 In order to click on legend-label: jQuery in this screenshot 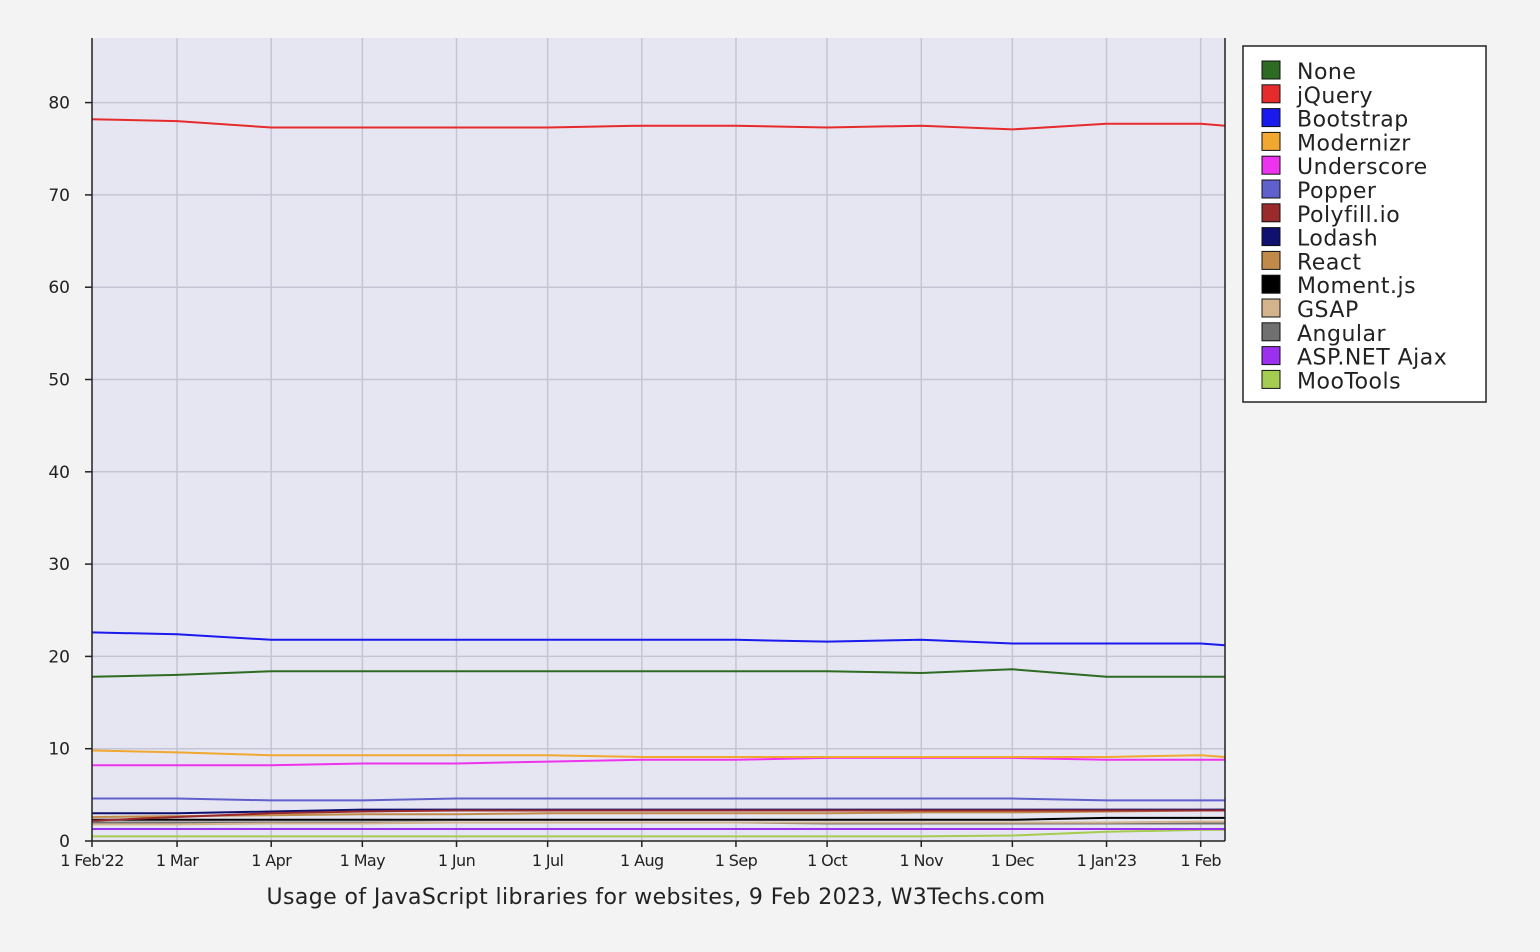, I will do `click(1334, 96)`.